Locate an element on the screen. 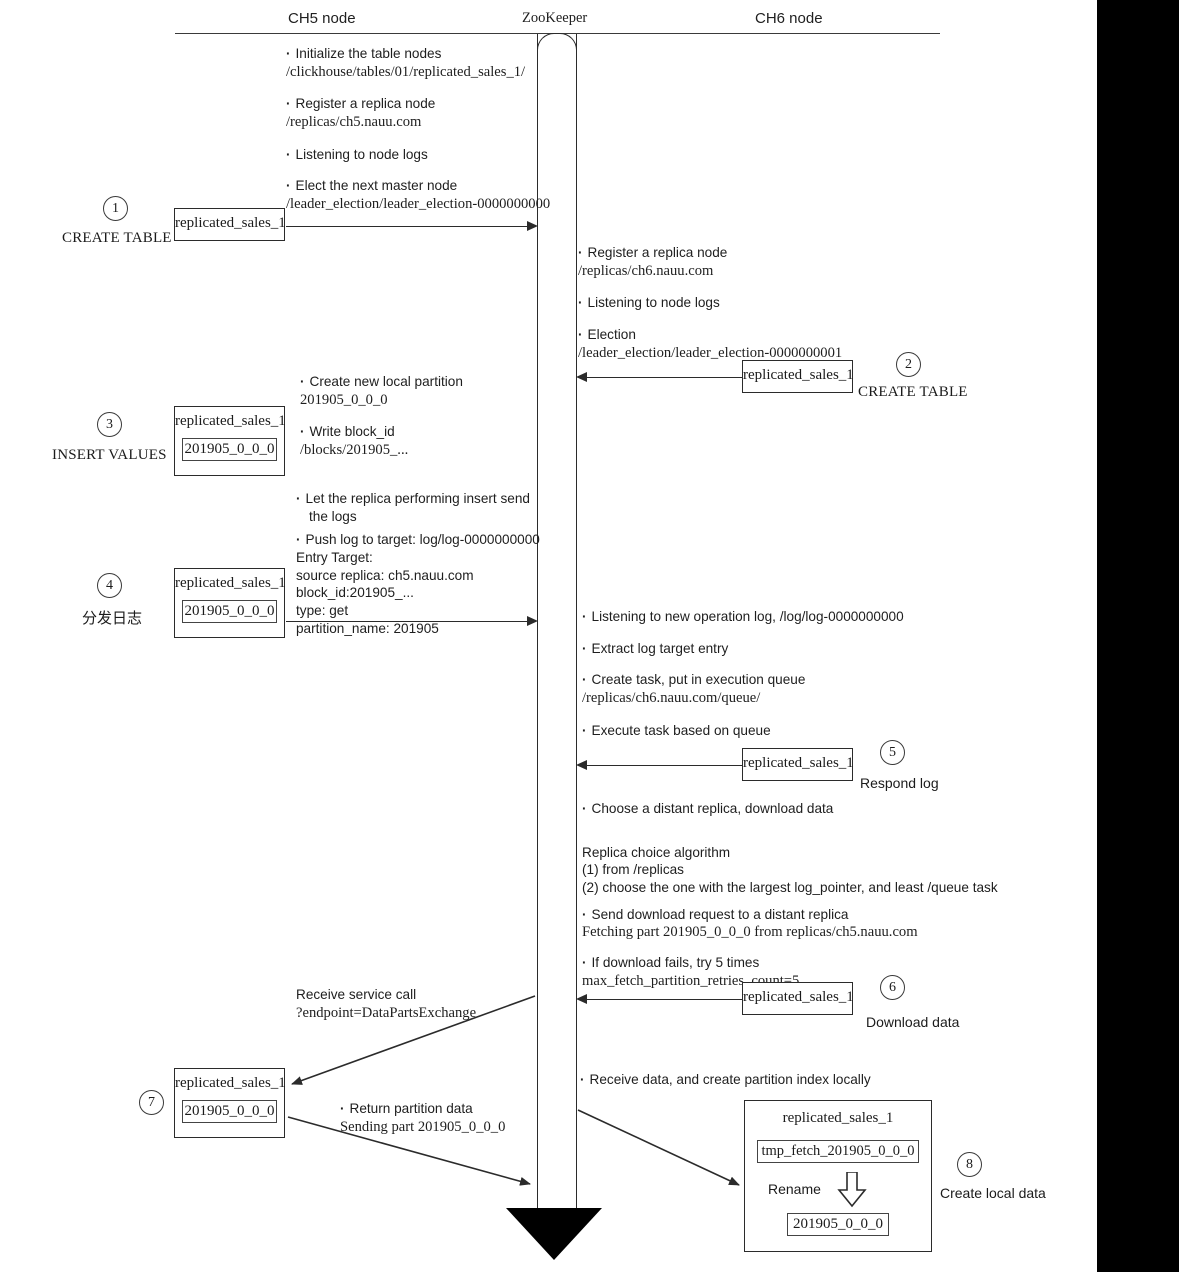 This screenshot has height=1280, width=1179. step-marker-8: 8 is located at coordinates (969, 1164).